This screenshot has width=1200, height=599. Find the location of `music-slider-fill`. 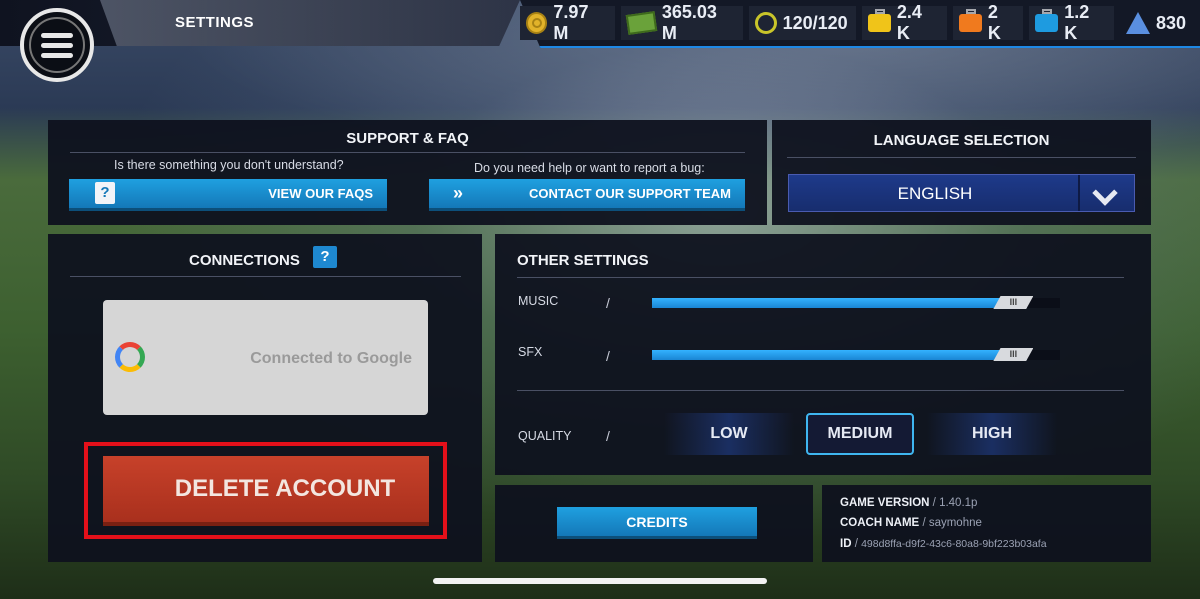

music-slider-fill is located at coordinates (840, 303).